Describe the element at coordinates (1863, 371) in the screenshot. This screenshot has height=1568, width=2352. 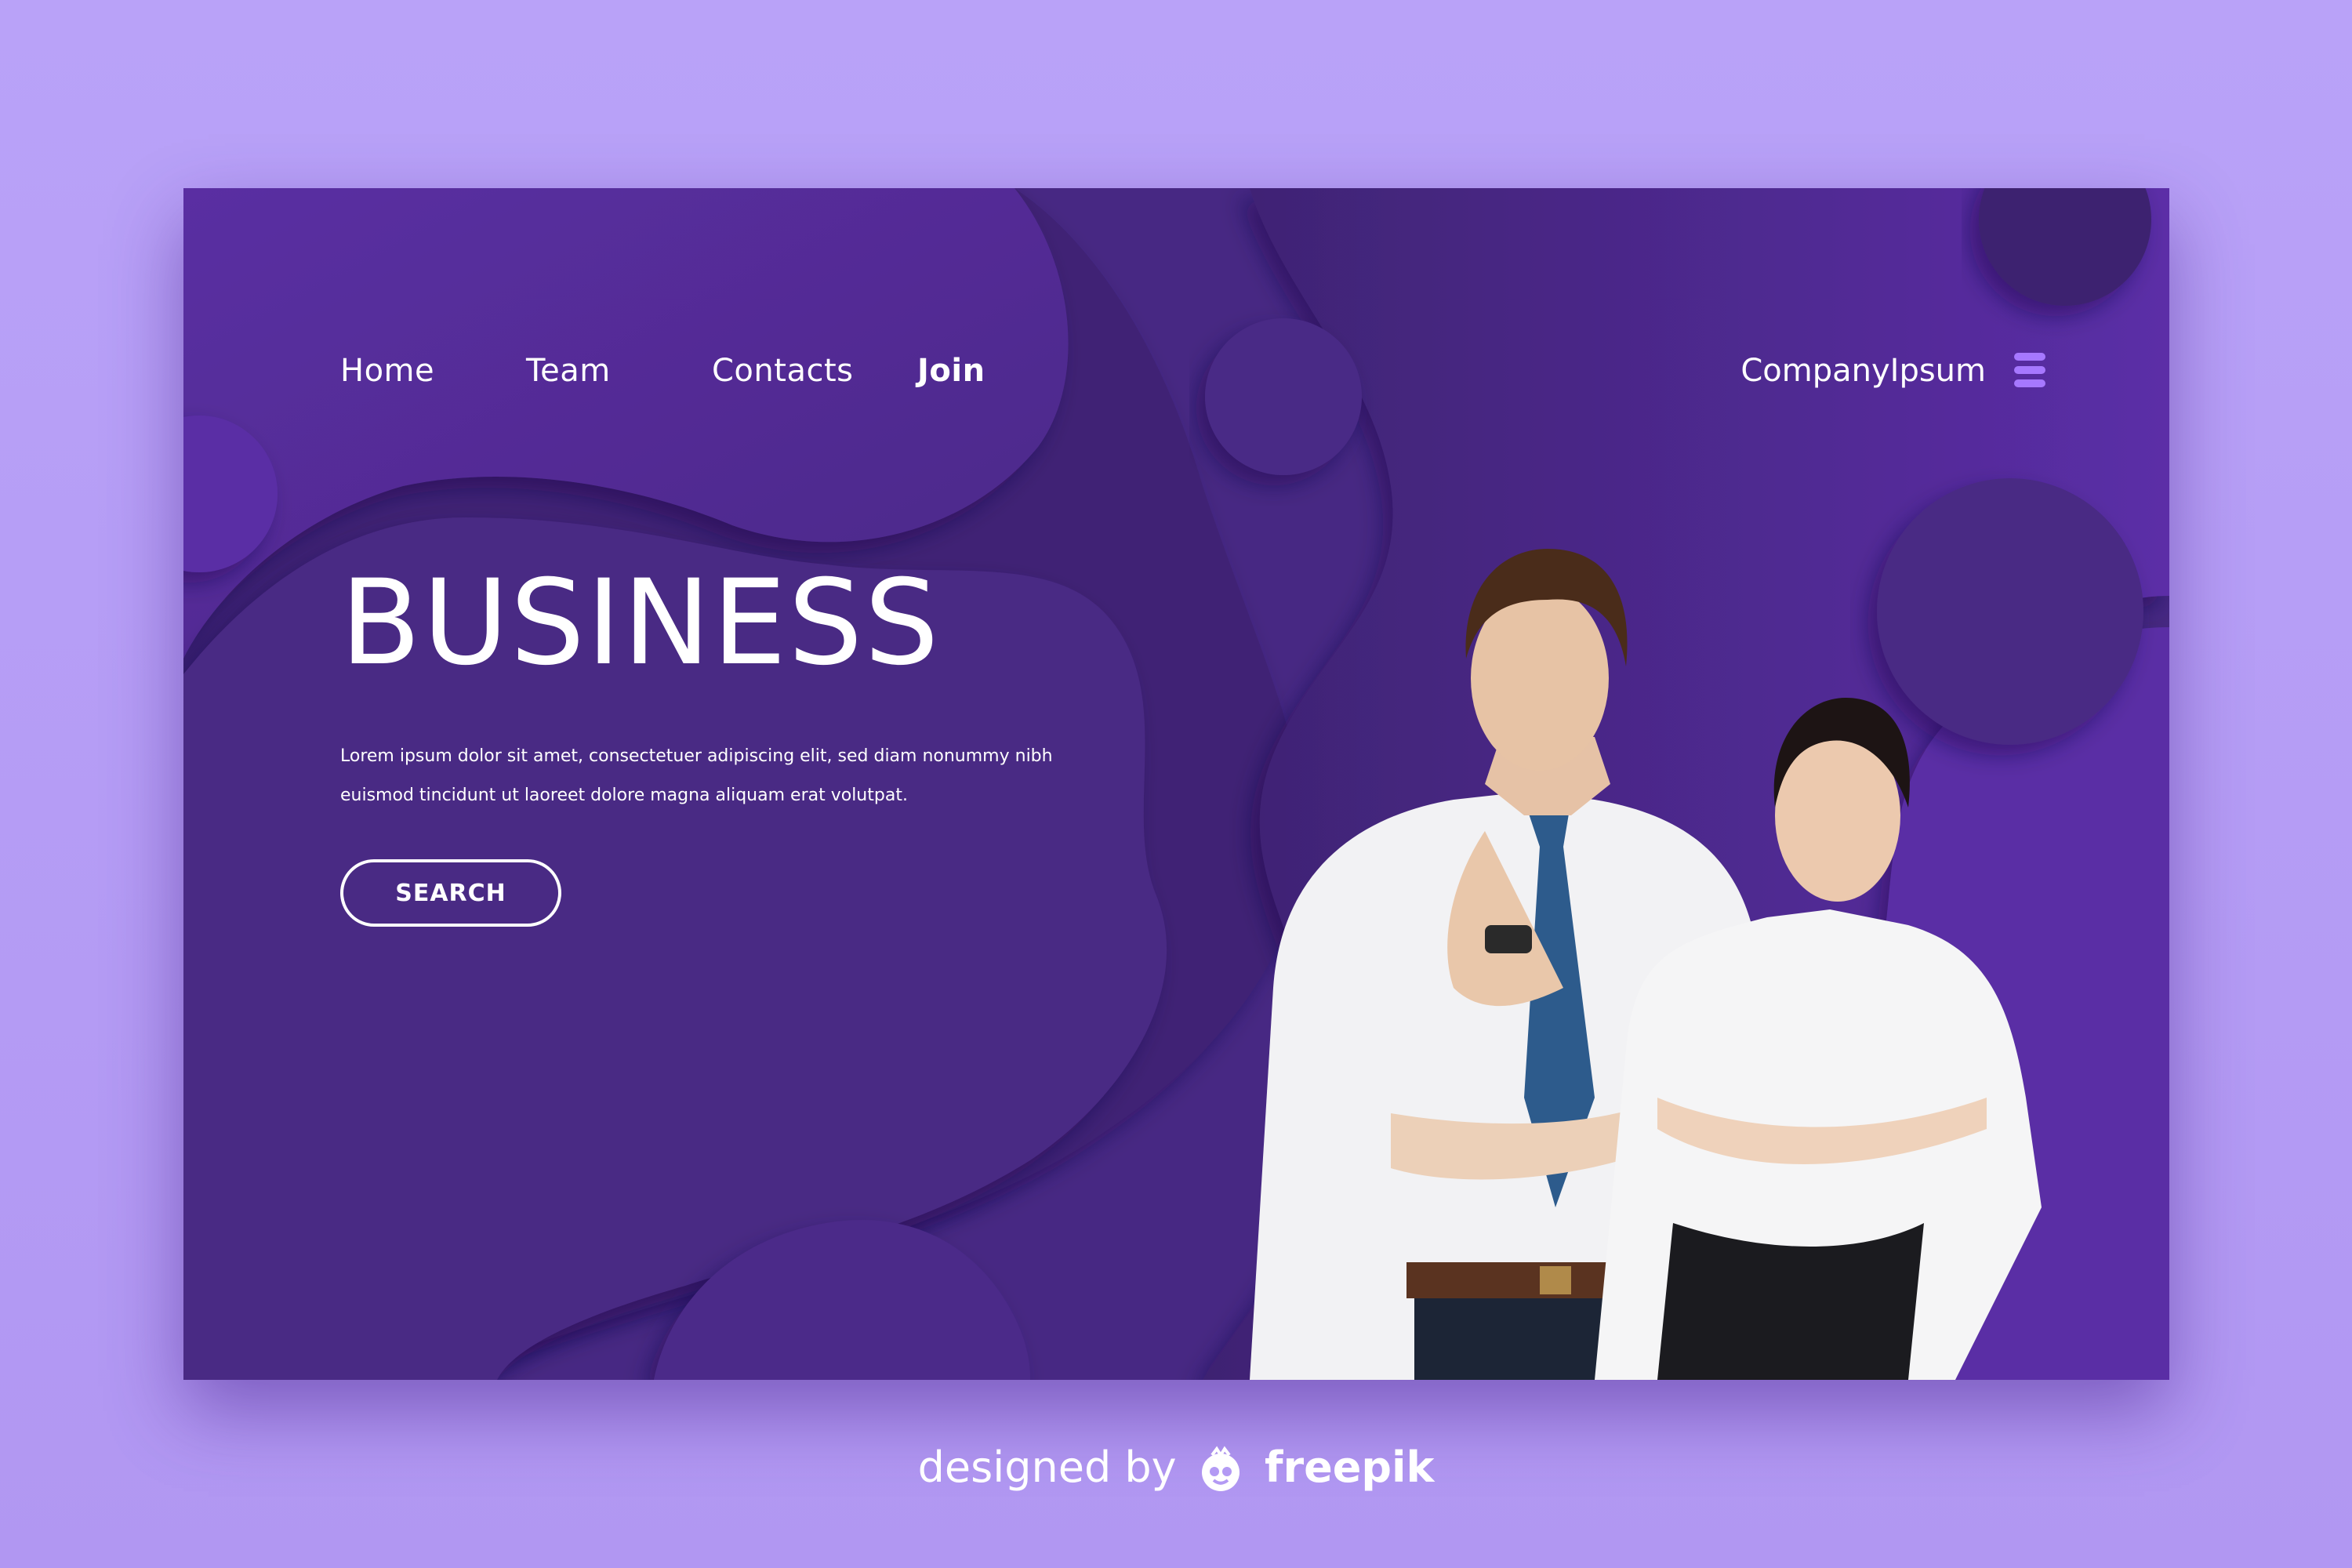
I see `brand-name: CompanyIpsum` at that location.